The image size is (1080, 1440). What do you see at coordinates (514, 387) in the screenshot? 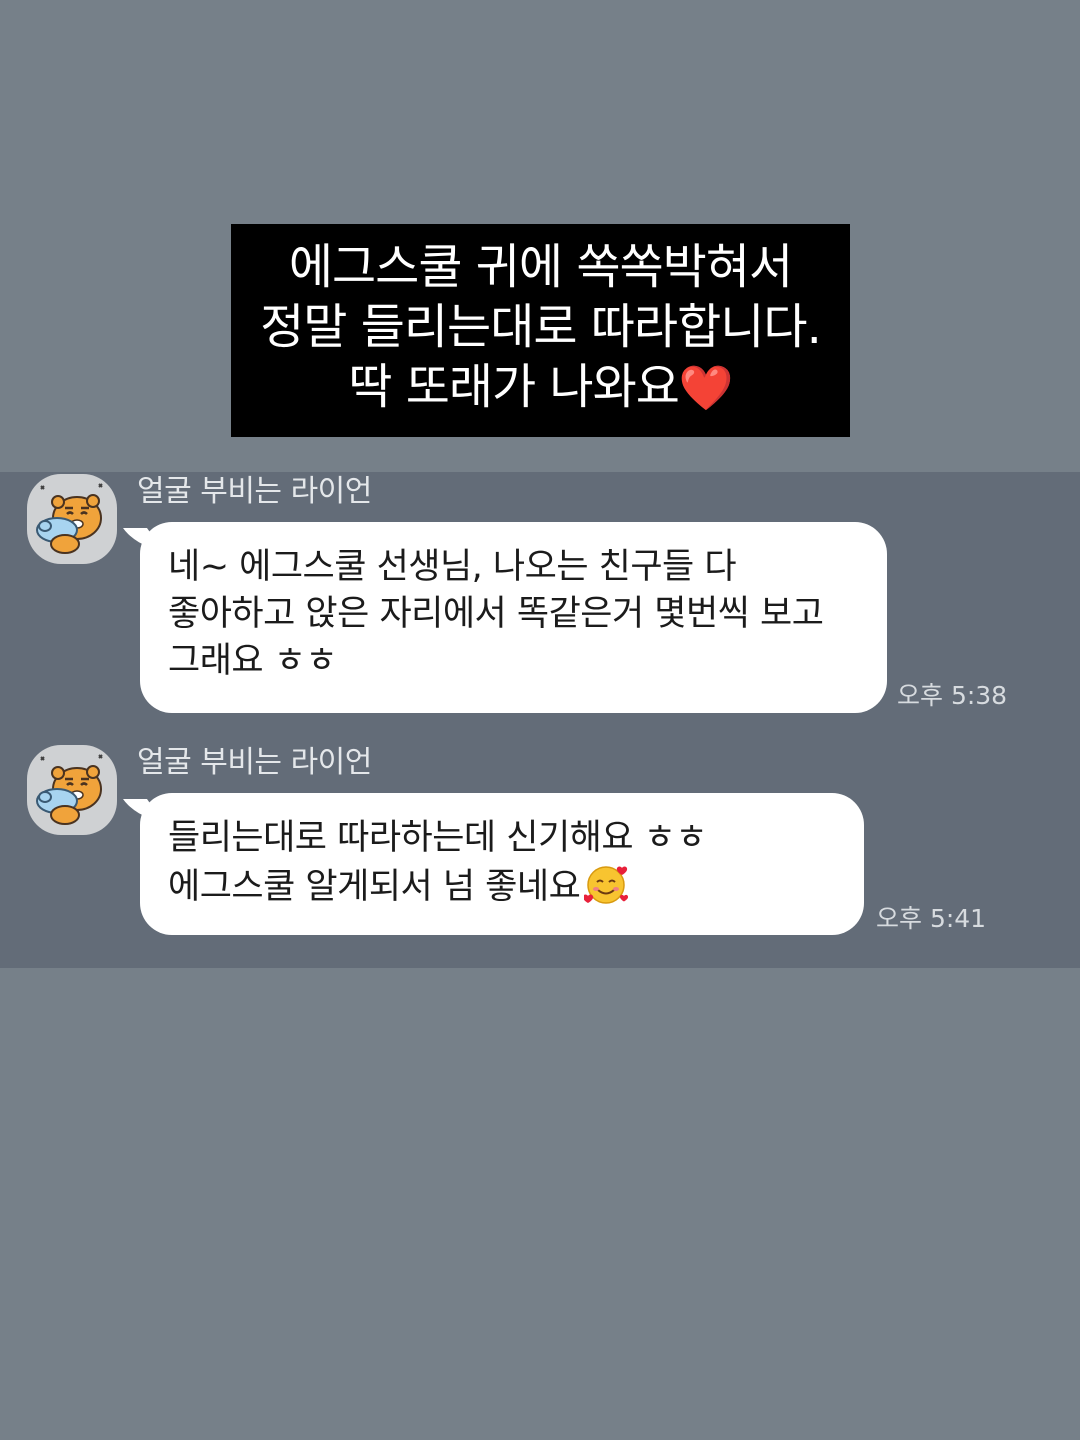
I see `caption-line-3-text: 딱 또래가 나와요` at bounding box center [514, 387].